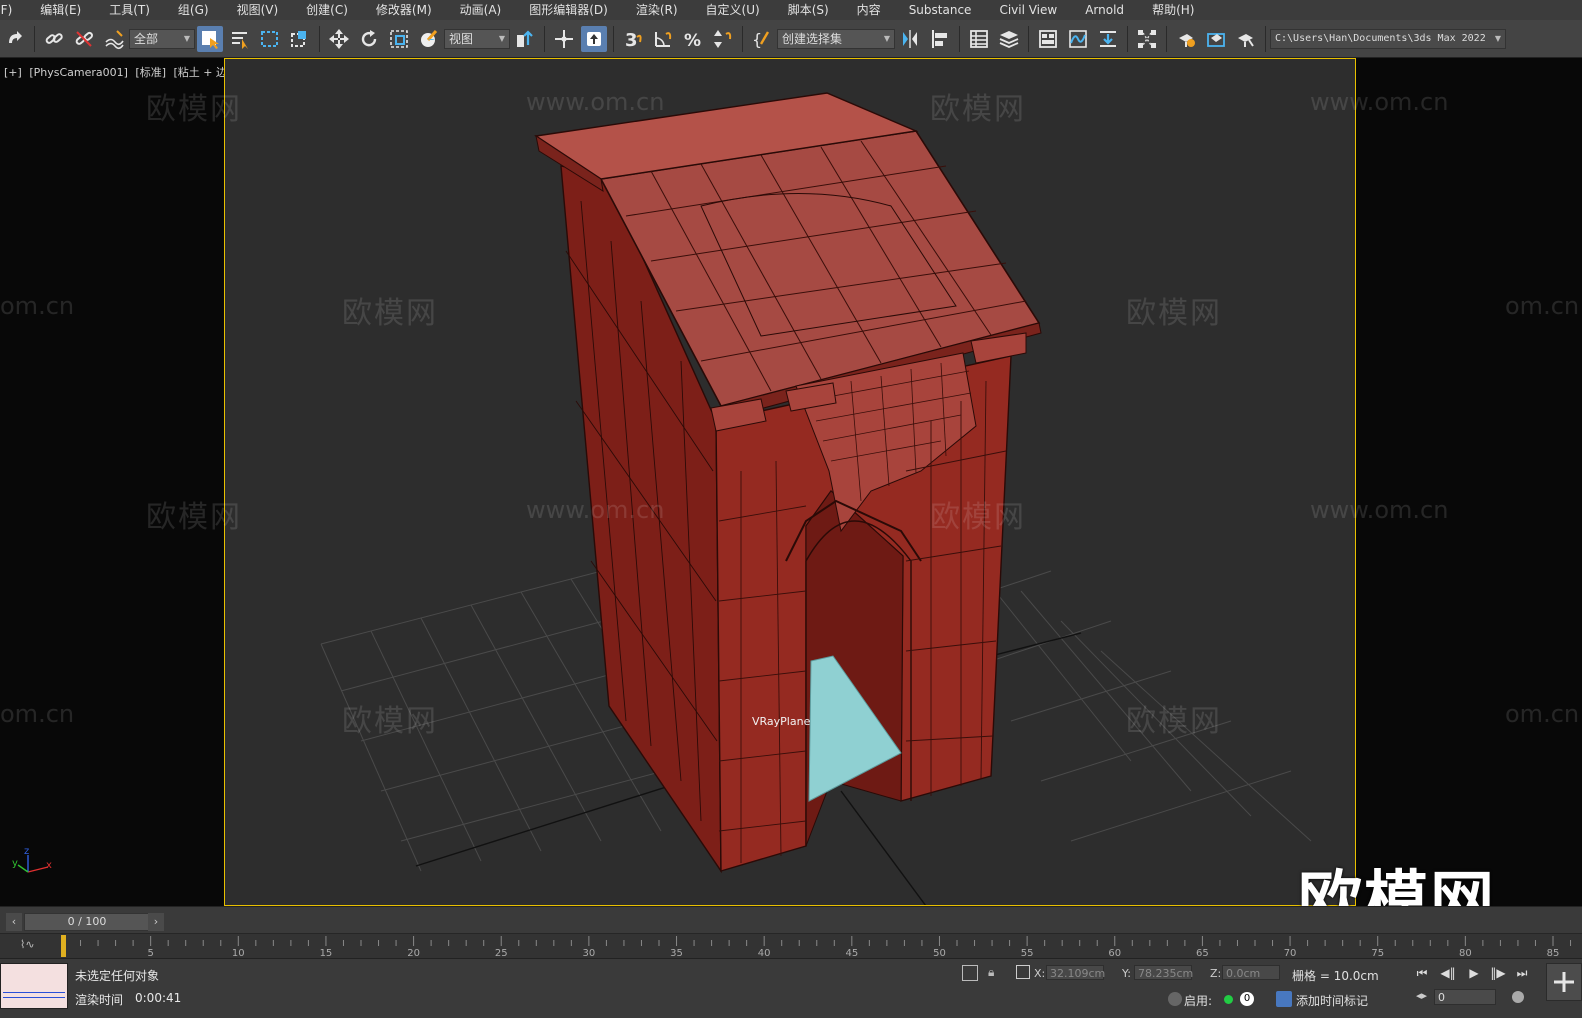 The image size is (1582, 1018). I want to click on go-to-start-icon: ⏮, so click(1422, 973).